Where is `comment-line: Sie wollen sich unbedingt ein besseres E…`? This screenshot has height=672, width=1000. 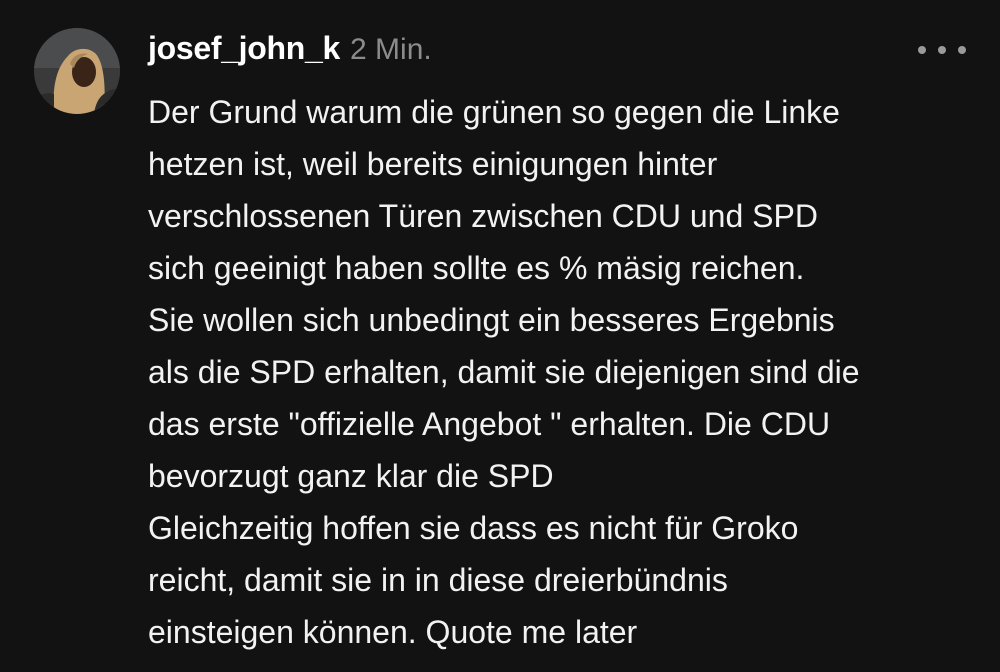
comment-line: Sie wollen sich unbedingt ein besseres E… is located at coordinates (491, 320).